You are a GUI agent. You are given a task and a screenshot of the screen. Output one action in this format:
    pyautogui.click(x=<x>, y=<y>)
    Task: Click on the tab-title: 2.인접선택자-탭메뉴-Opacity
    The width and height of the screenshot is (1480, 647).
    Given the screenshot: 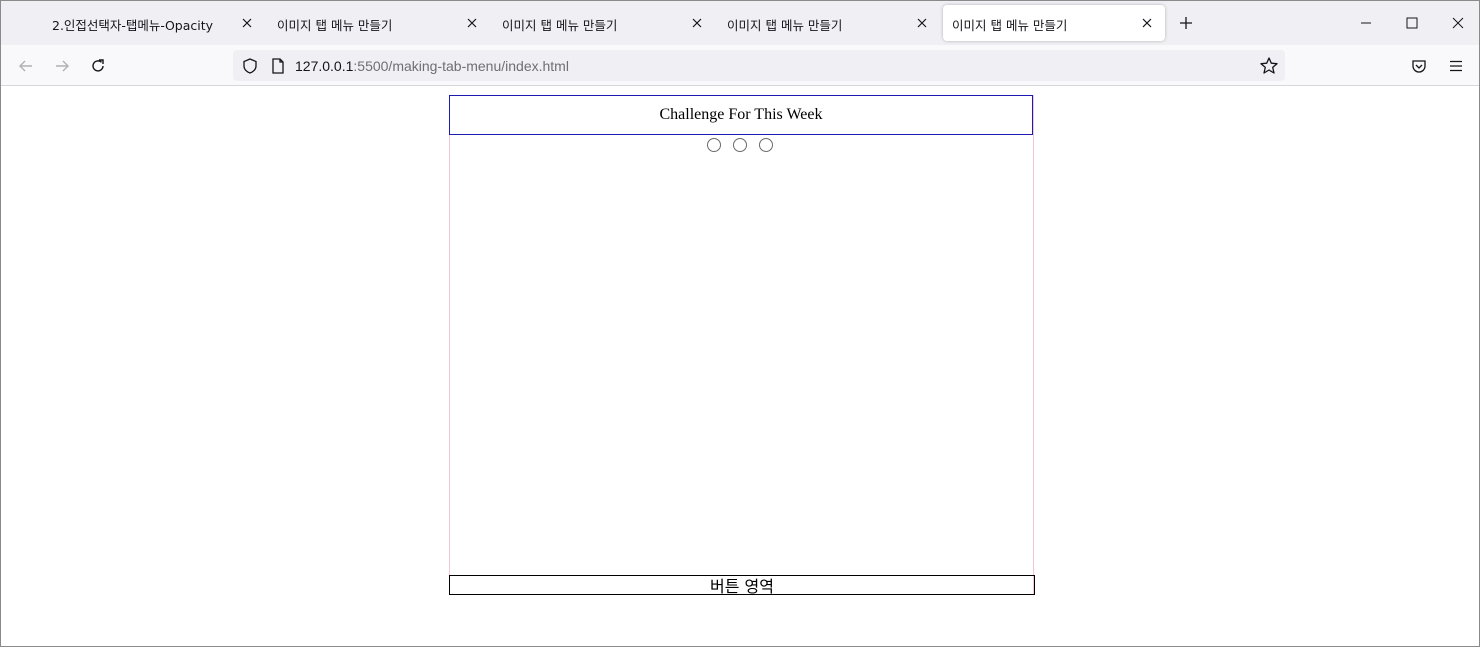 What is the action you would take?
    pyautogui.click(x=133, y=25)
    